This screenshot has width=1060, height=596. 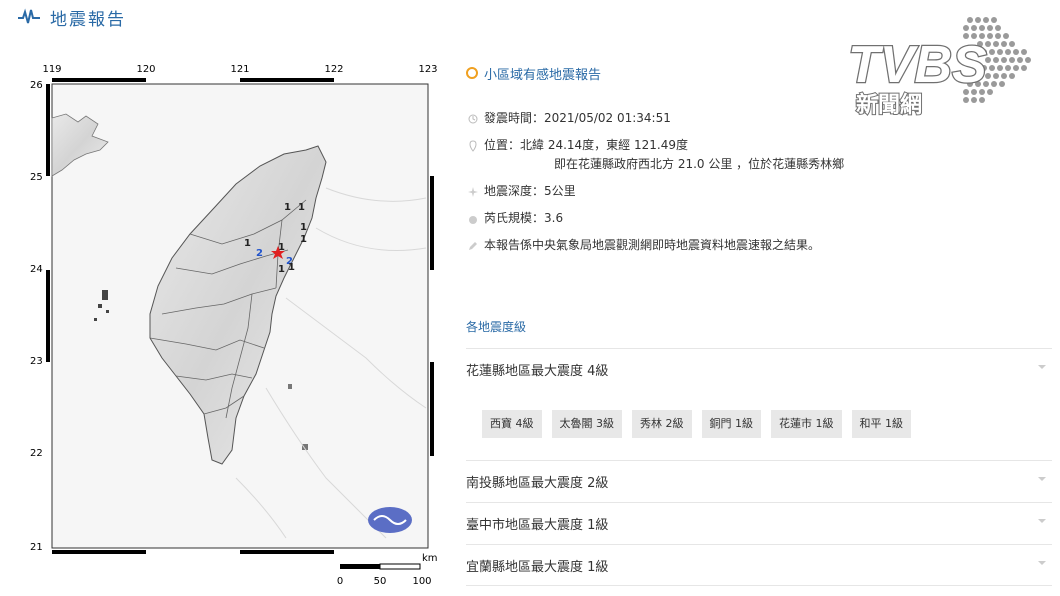 I want to click on lat-tick-22: 22, so click(x=36, y=453).